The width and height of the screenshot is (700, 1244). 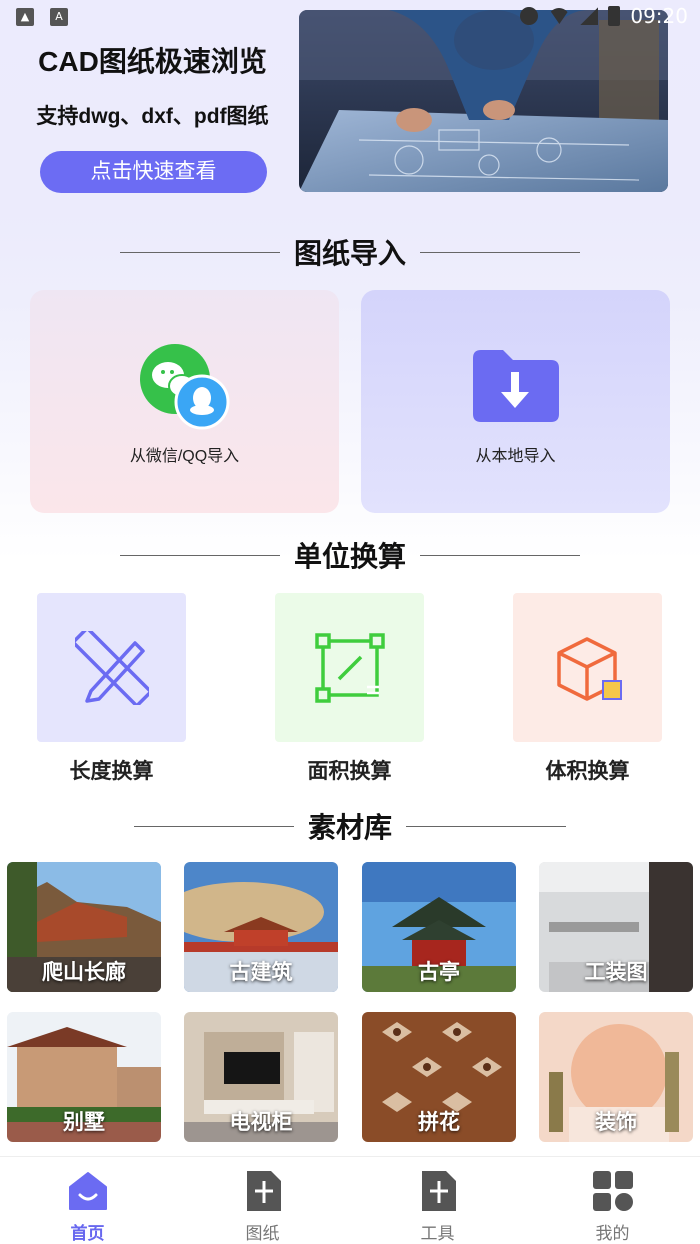 What do you see at coordinates (87, 1233) in the screenshot?
I see `nav-label: 首页` at bounding box center [87, 1233].